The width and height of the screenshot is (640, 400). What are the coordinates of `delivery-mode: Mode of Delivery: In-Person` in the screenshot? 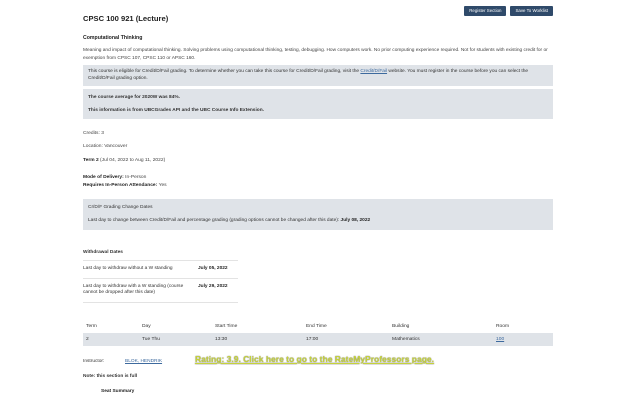 It's located at (115, 177).